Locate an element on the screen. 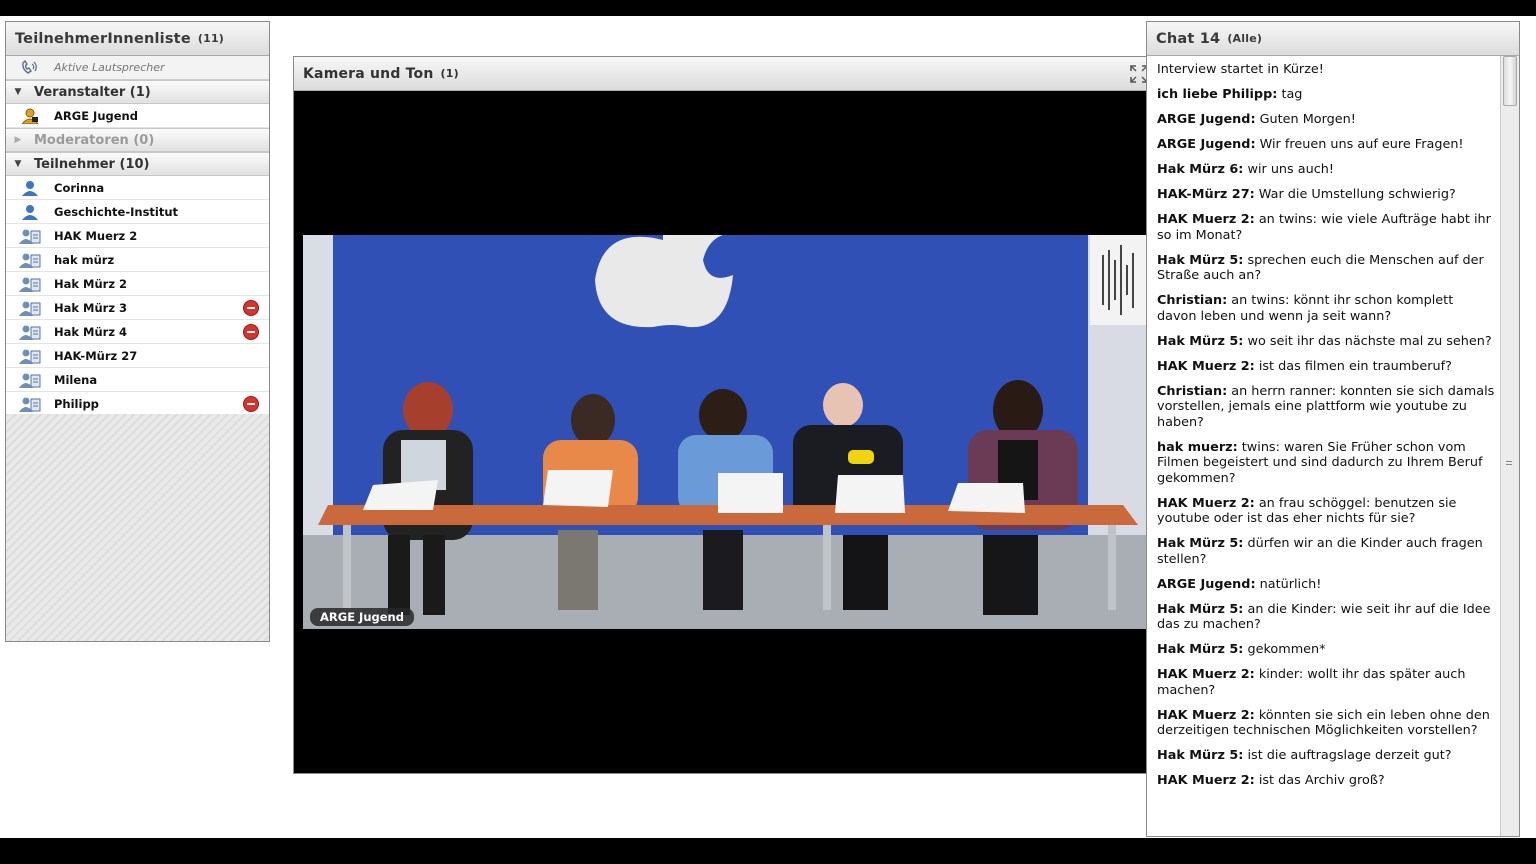  attendee-name: Philipp is located at coordinates (76, 403).